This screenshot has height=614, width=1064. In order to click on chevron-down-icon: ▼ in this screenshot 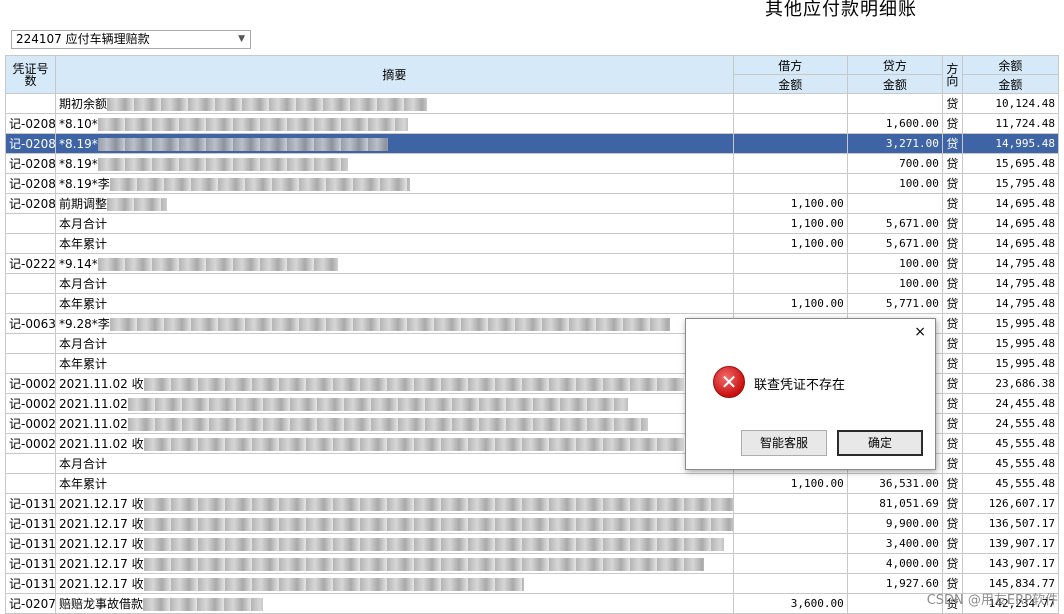, I will do `click(241, 39)`.